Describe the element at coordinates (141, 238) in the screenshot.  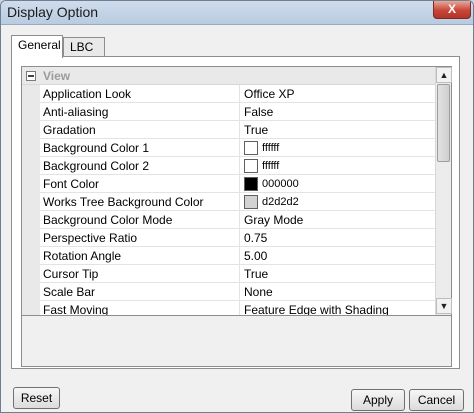
I see `property-name: Perspective Ratio` at that location.